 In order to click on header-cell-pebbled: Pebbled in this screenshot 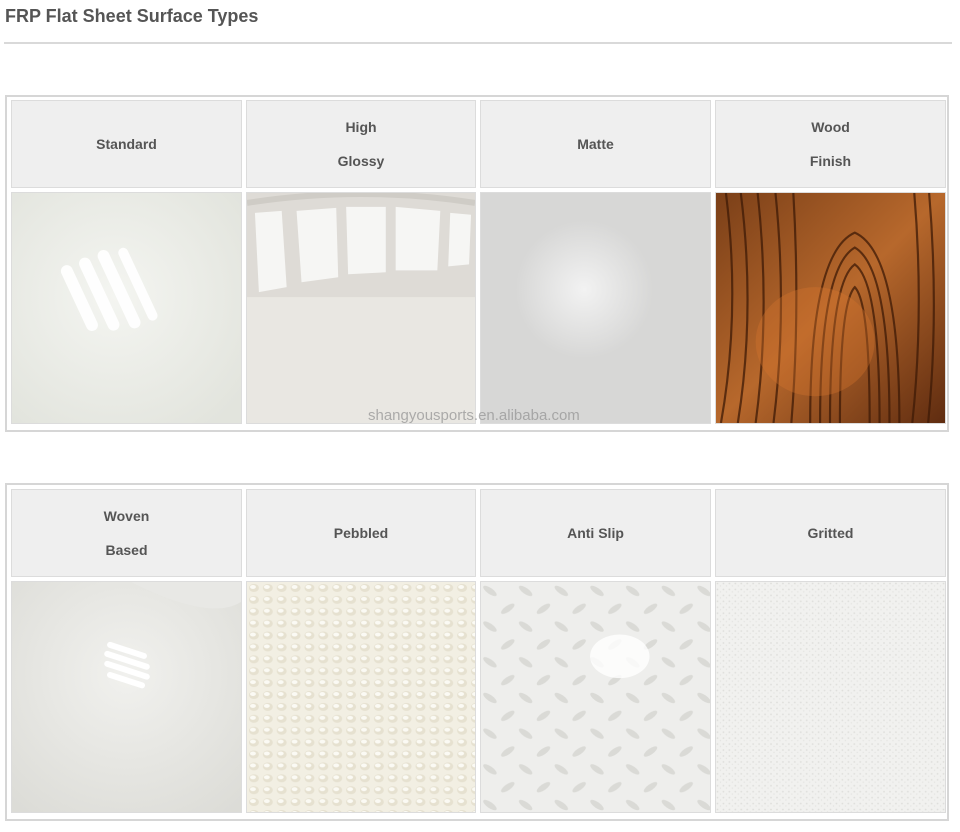, I will do `click(361, 533)`.